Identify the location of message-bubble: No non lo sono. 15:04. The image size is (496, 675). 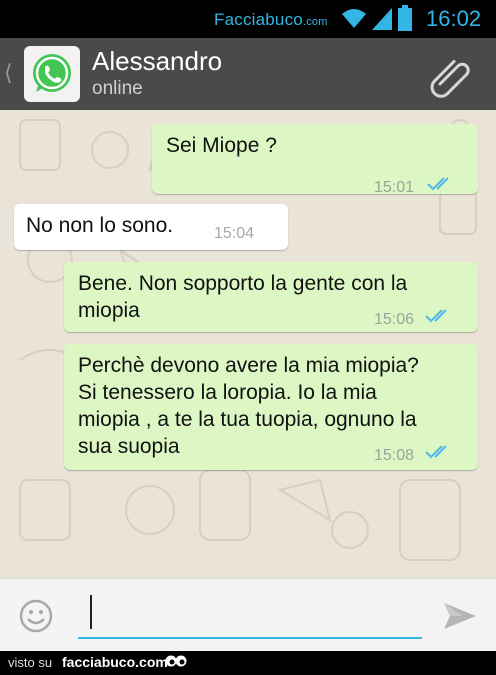
(151, 227).